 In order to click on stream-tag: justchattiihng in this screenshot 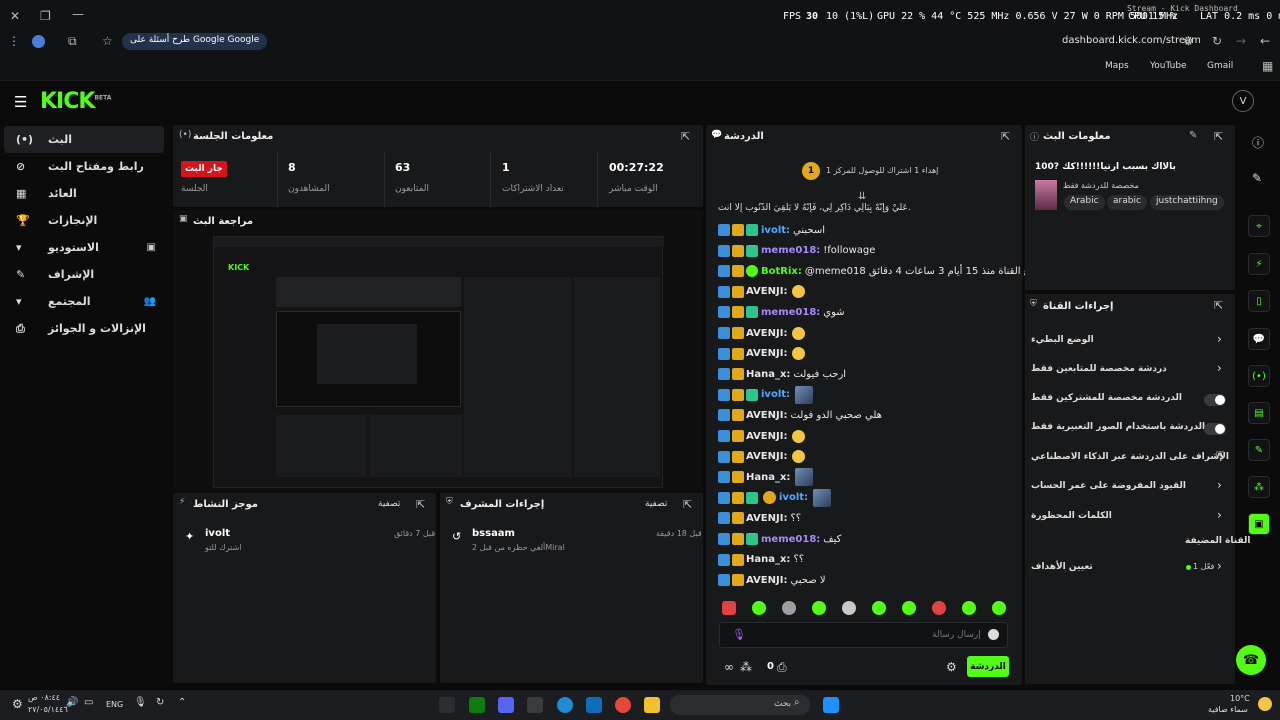, I will do `click(1187, 202)`.